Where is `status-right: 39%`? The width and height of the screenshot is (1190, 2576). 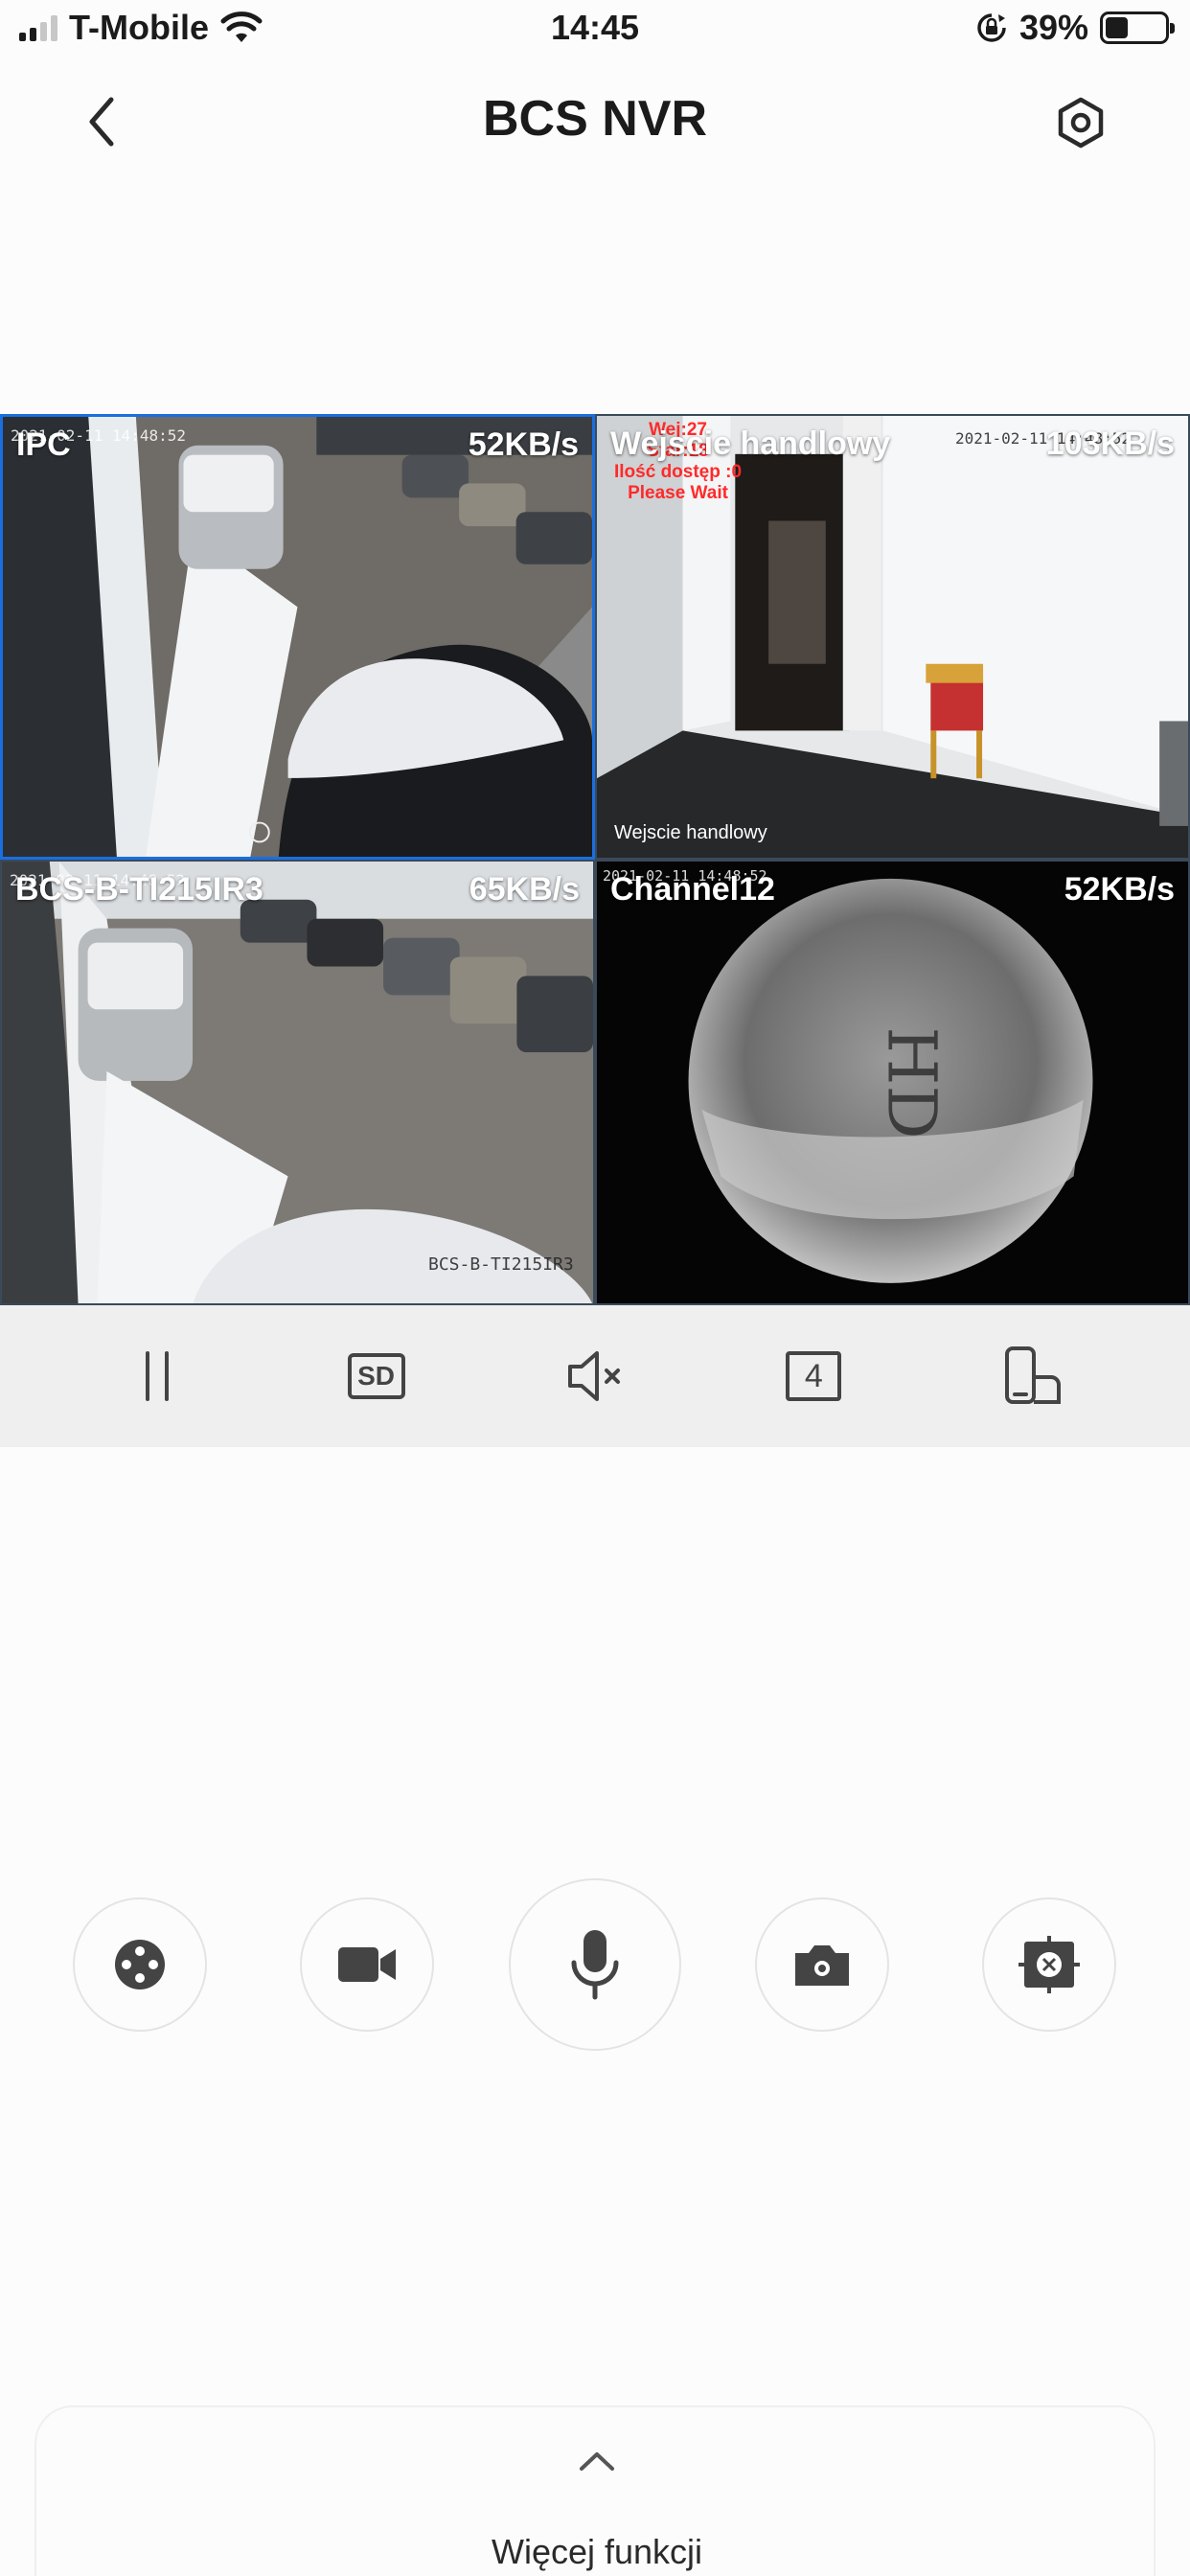 status-right: 39% is located at coordinates (1075, 28).